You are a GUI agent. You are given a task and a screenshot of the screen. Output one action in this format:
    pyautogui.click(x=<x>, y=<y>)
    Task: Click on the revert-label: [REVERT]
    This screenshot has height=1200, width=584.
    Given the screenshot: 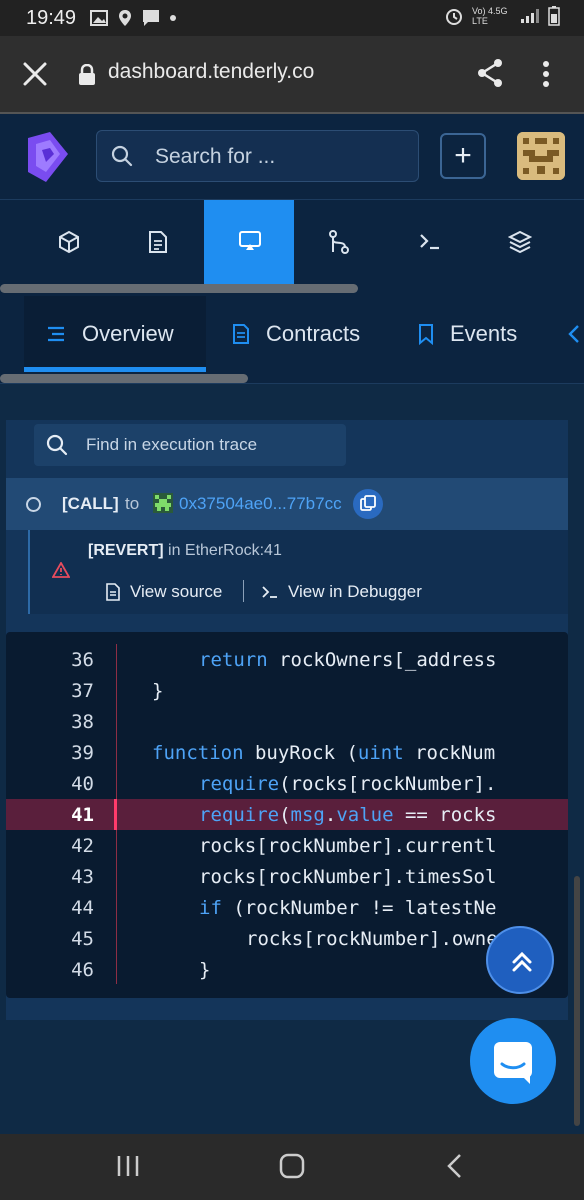 What is the action you would take?
    pyautogui.click(x=126, y=550)
    